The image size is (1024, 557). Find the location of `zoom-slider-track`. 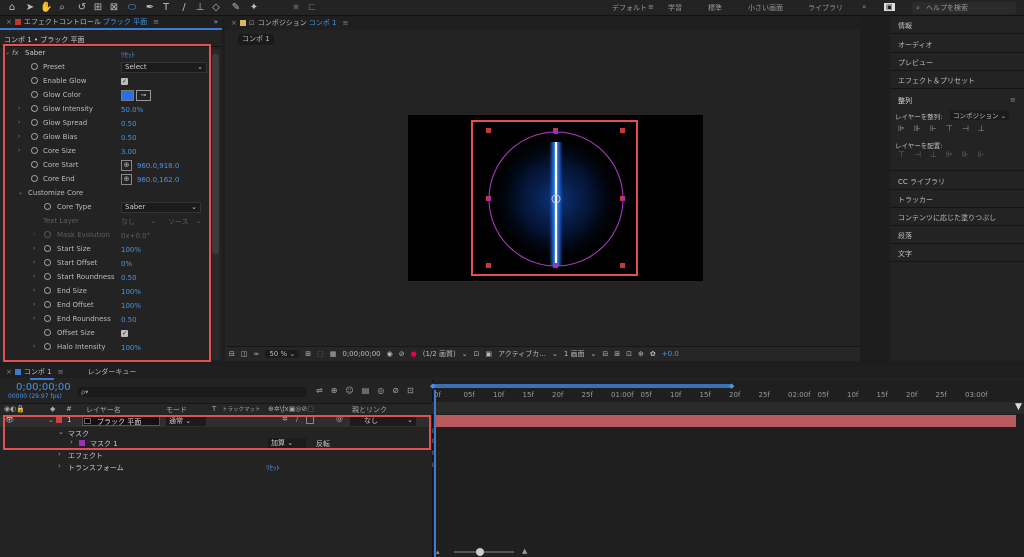

zoom-slider-track is located at coordinates (484, 552).